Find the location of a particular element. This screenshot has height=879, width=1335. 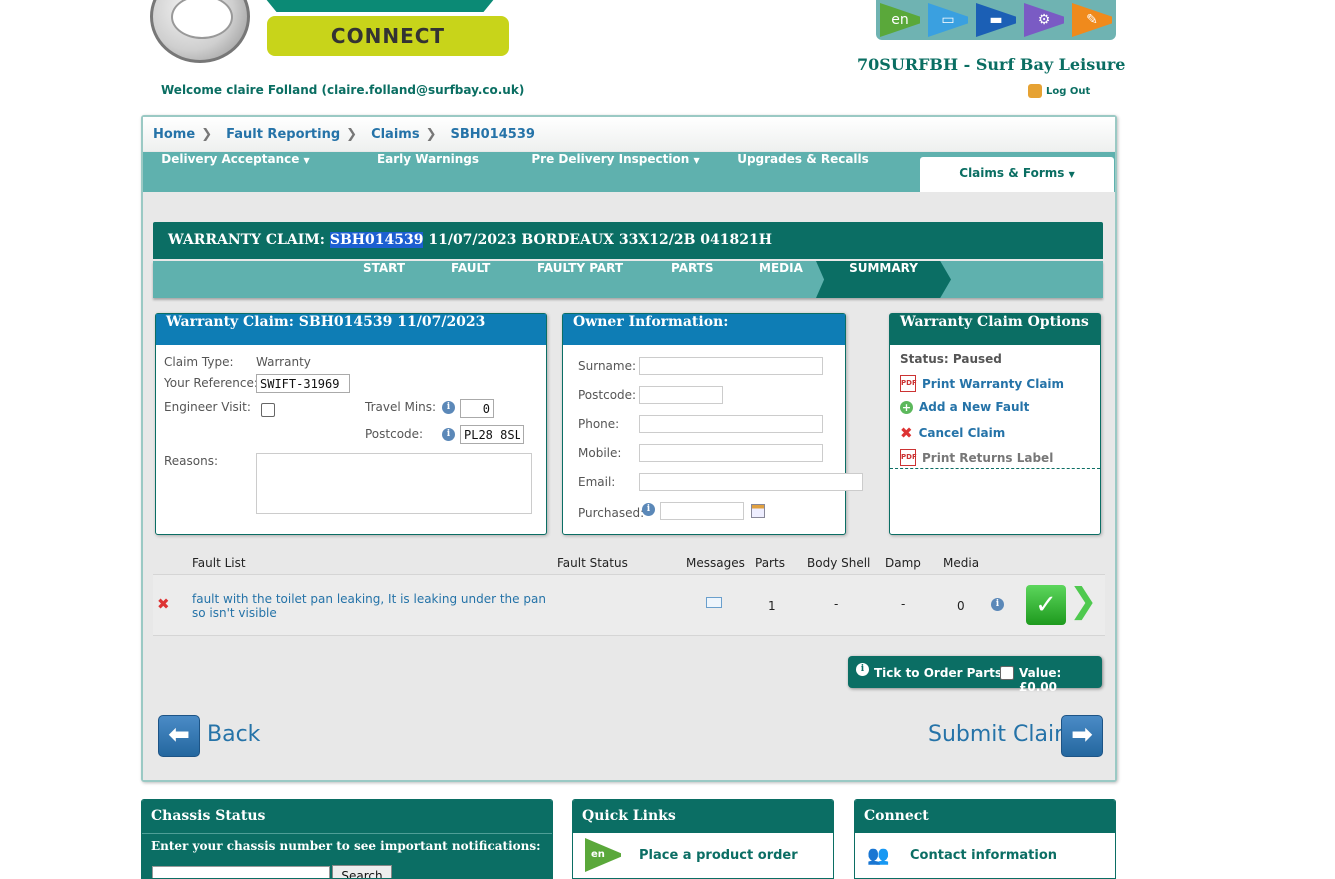

lock-icon is located at coordinates (1035, 91).